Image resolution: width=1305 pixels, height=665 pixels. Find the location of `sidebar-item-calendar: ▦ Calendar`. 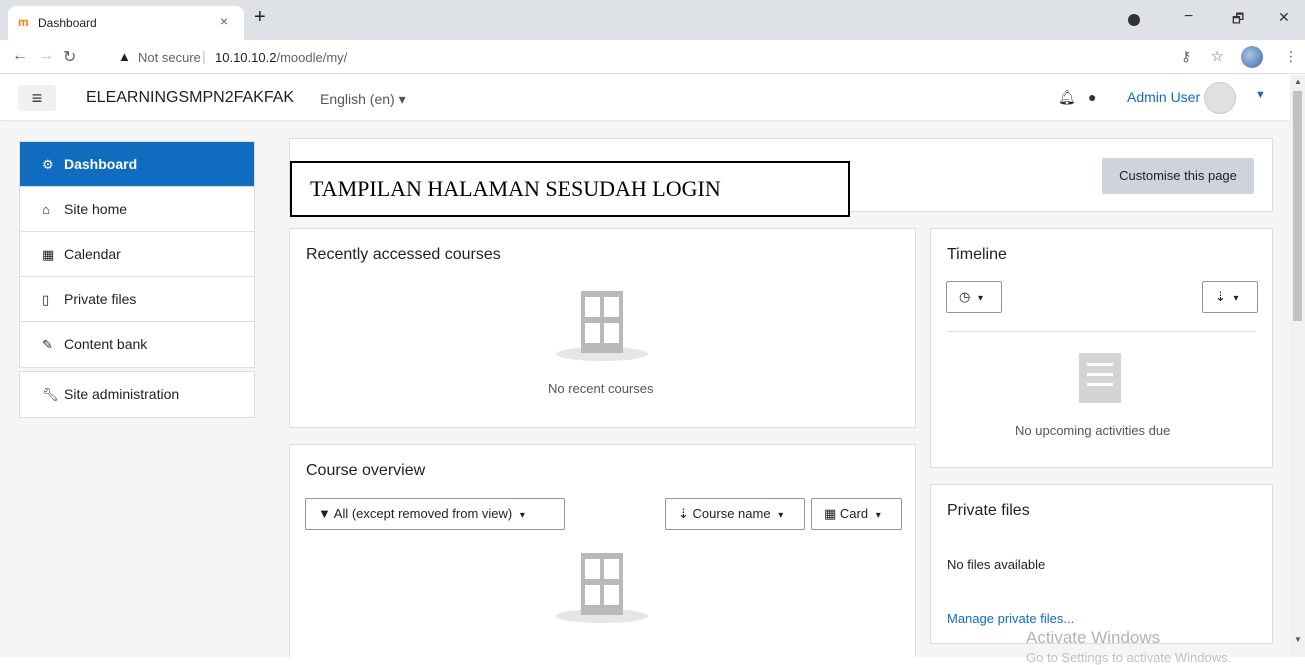

sidebar-item-calendar: ▦ Calendar is located at coordinates (137, 254).